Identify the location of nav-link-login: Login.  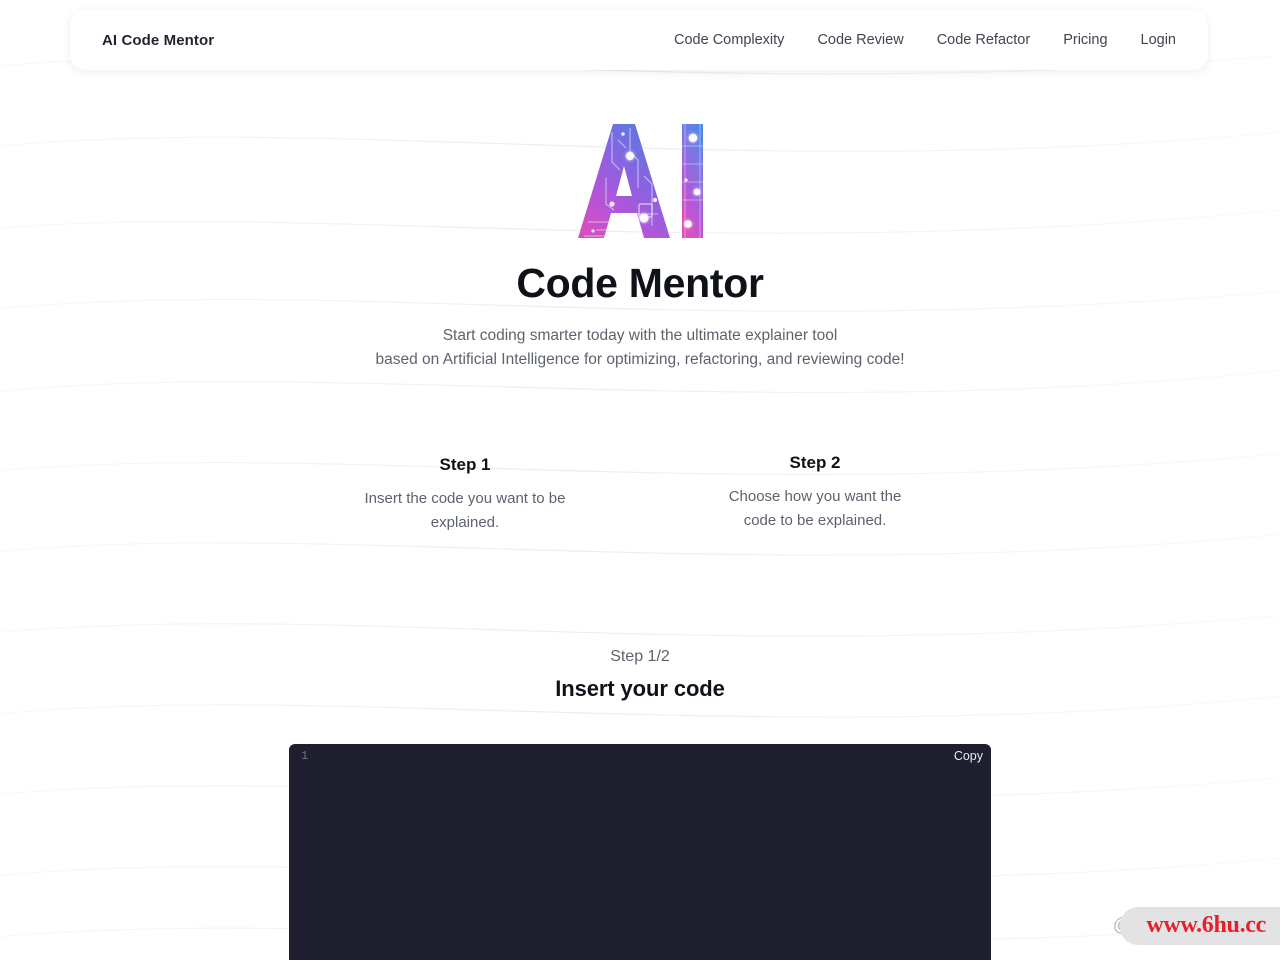
(1158, 40).